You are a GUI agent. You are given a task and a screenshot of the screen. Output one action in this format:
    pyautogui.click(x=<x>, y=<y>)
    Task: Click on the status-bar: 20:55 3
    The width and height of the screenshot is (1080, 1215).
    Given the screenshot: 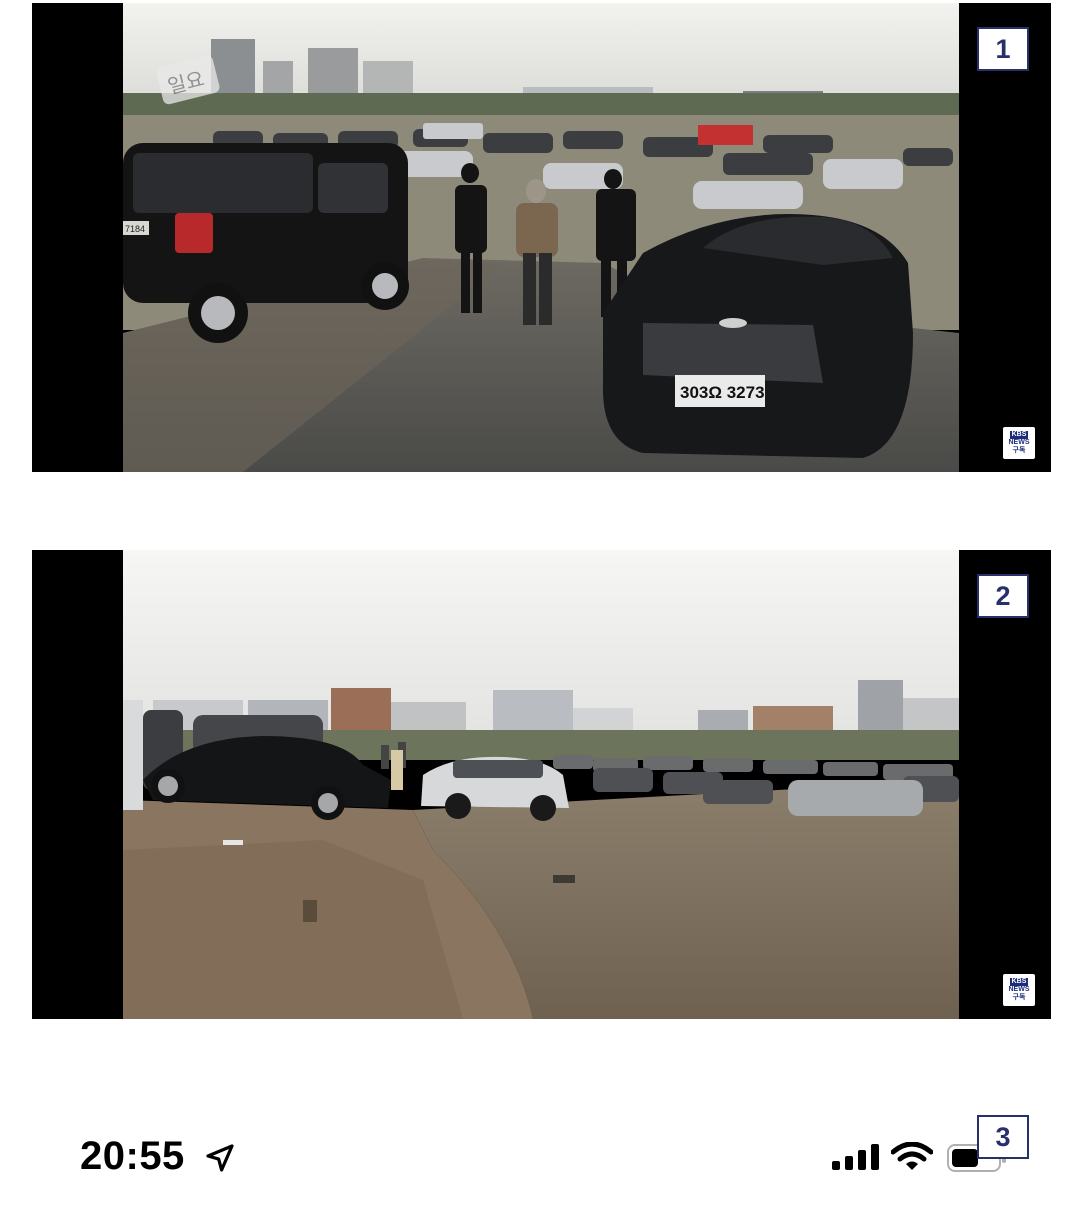 What is the action you would take?
    pyautogui.click(x=540, y=1157)
    